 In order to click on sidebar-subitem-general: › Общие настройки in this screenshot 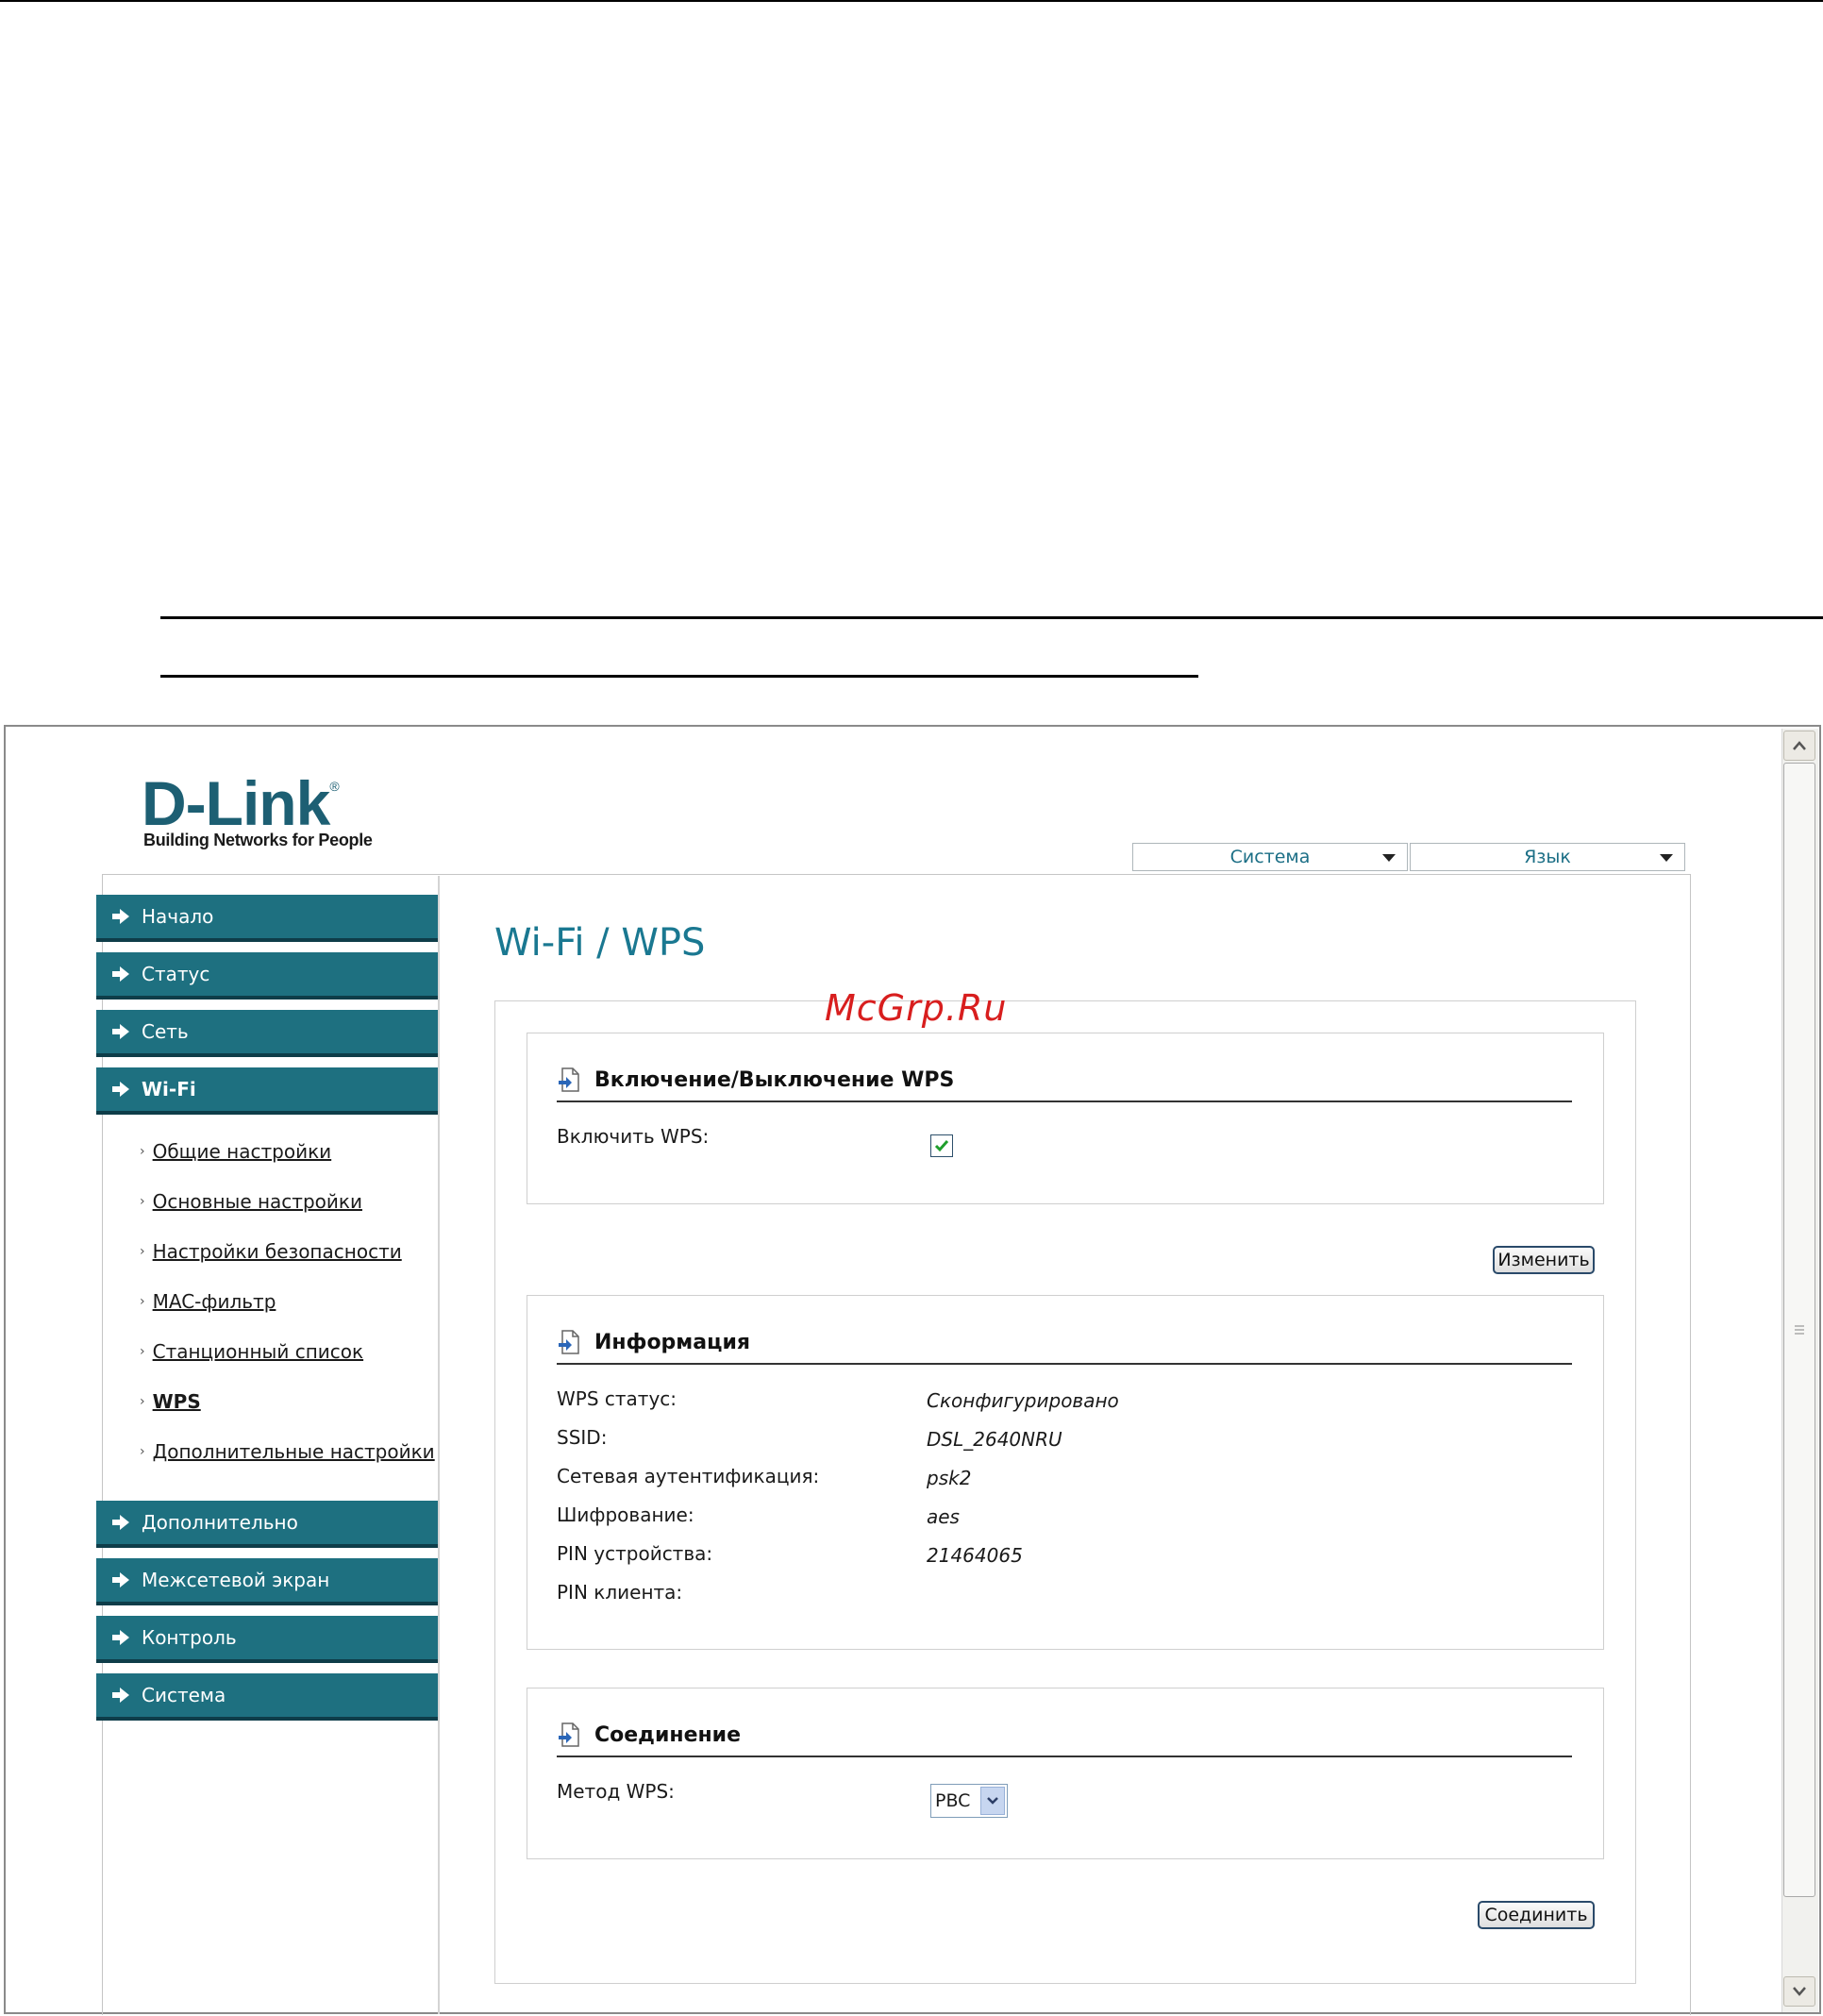, I will do `click(236, 1151)`.